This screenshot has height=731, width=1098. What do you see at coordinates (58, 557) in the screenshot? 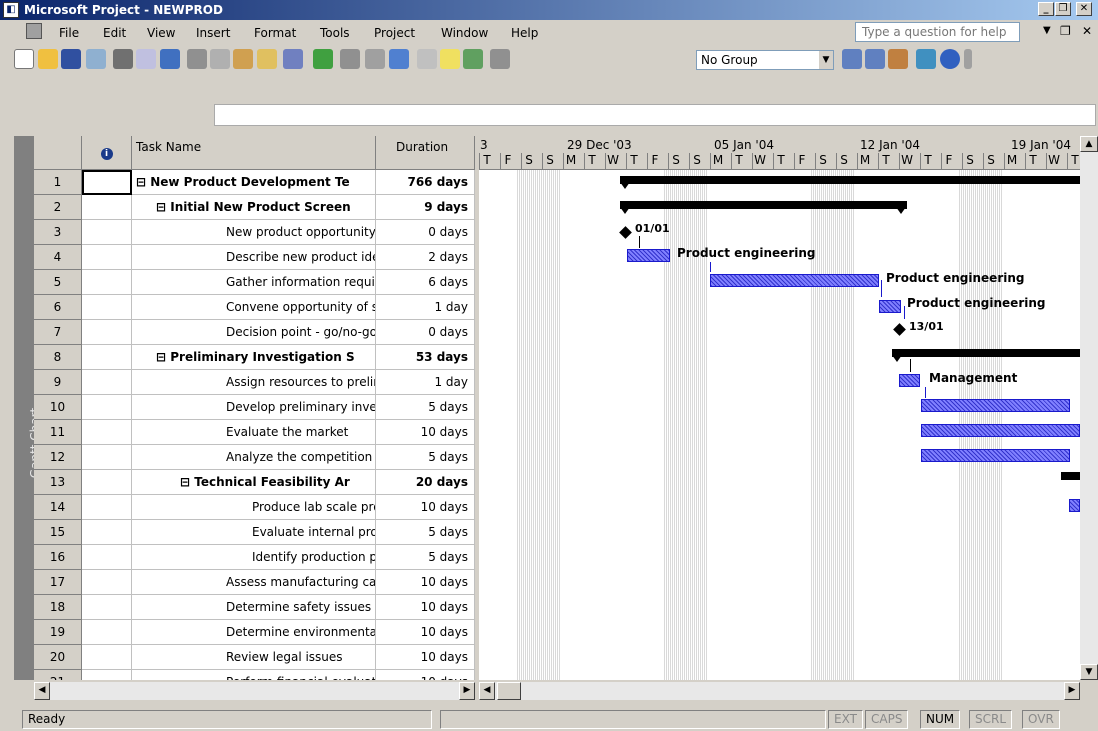
I see `row-id: 16` at bounding box center [58, 557].